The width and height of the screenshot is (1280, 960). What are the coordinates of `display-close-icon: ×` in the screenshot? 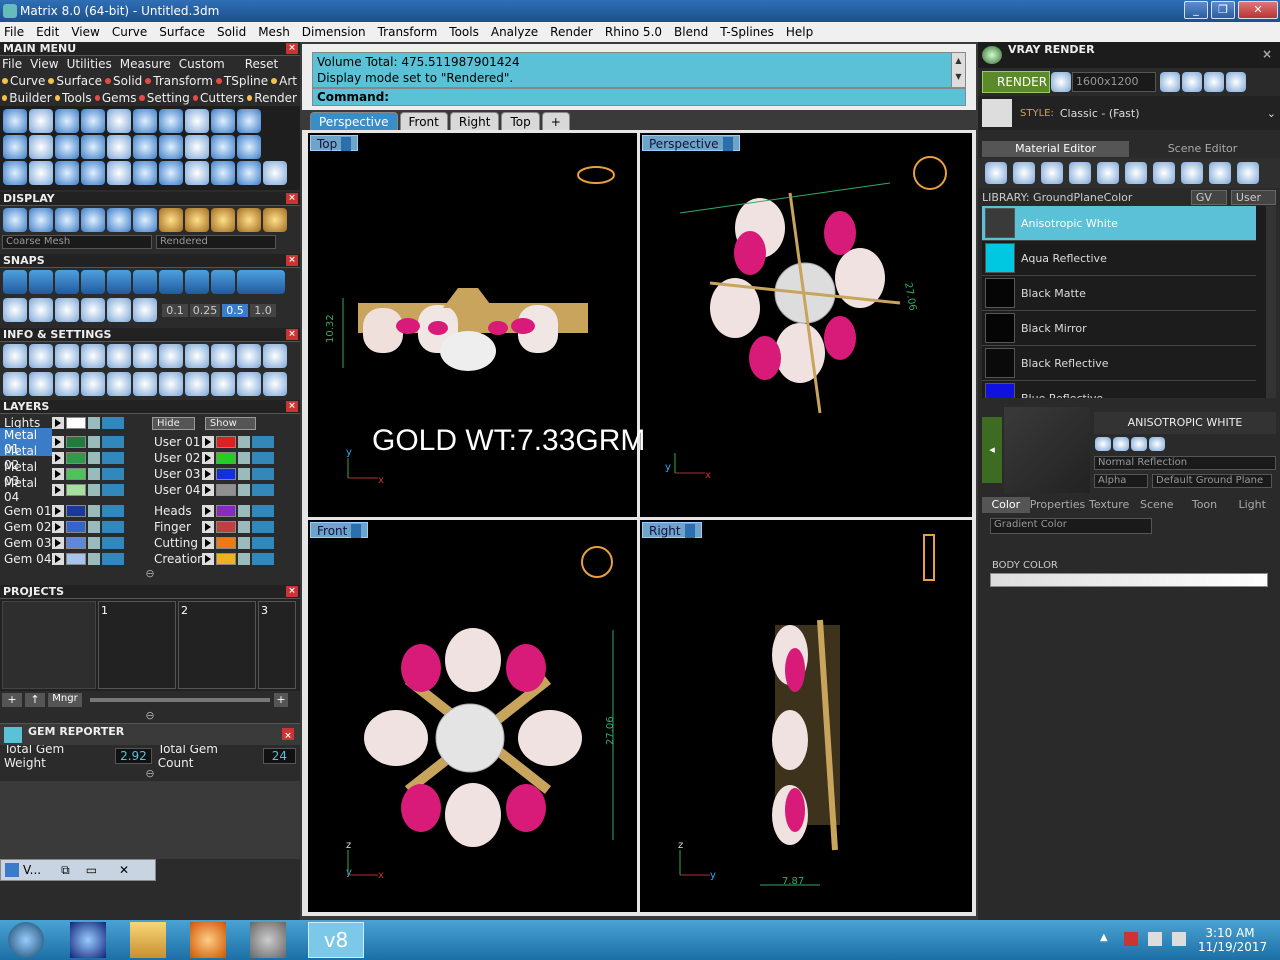 It's located at (292, 198).